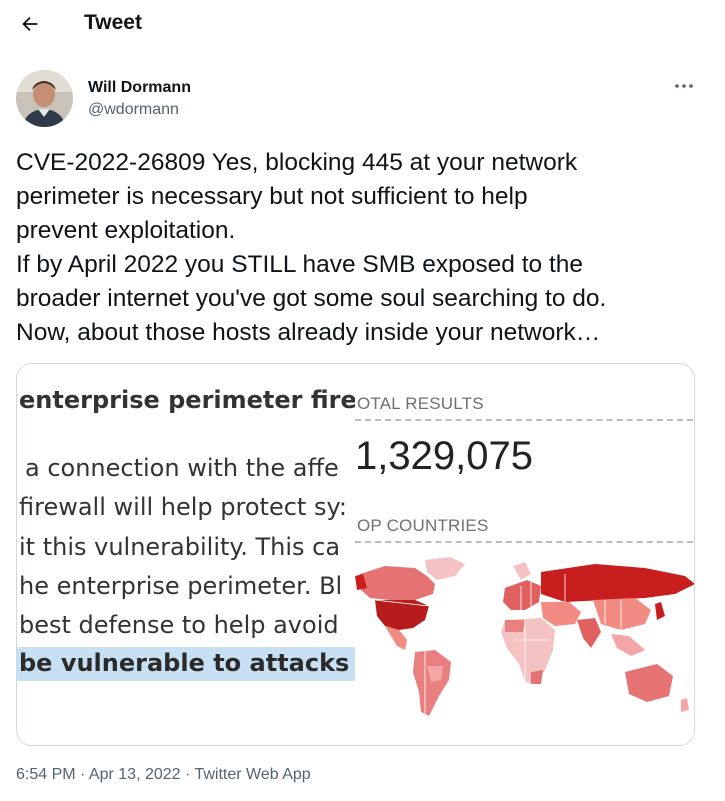 The width and height of the screenshot is (725, 801). What do you see at coordinates (524, 636) in the screenshot?
I see `world-heatmap` at bounding box center [524, 636].